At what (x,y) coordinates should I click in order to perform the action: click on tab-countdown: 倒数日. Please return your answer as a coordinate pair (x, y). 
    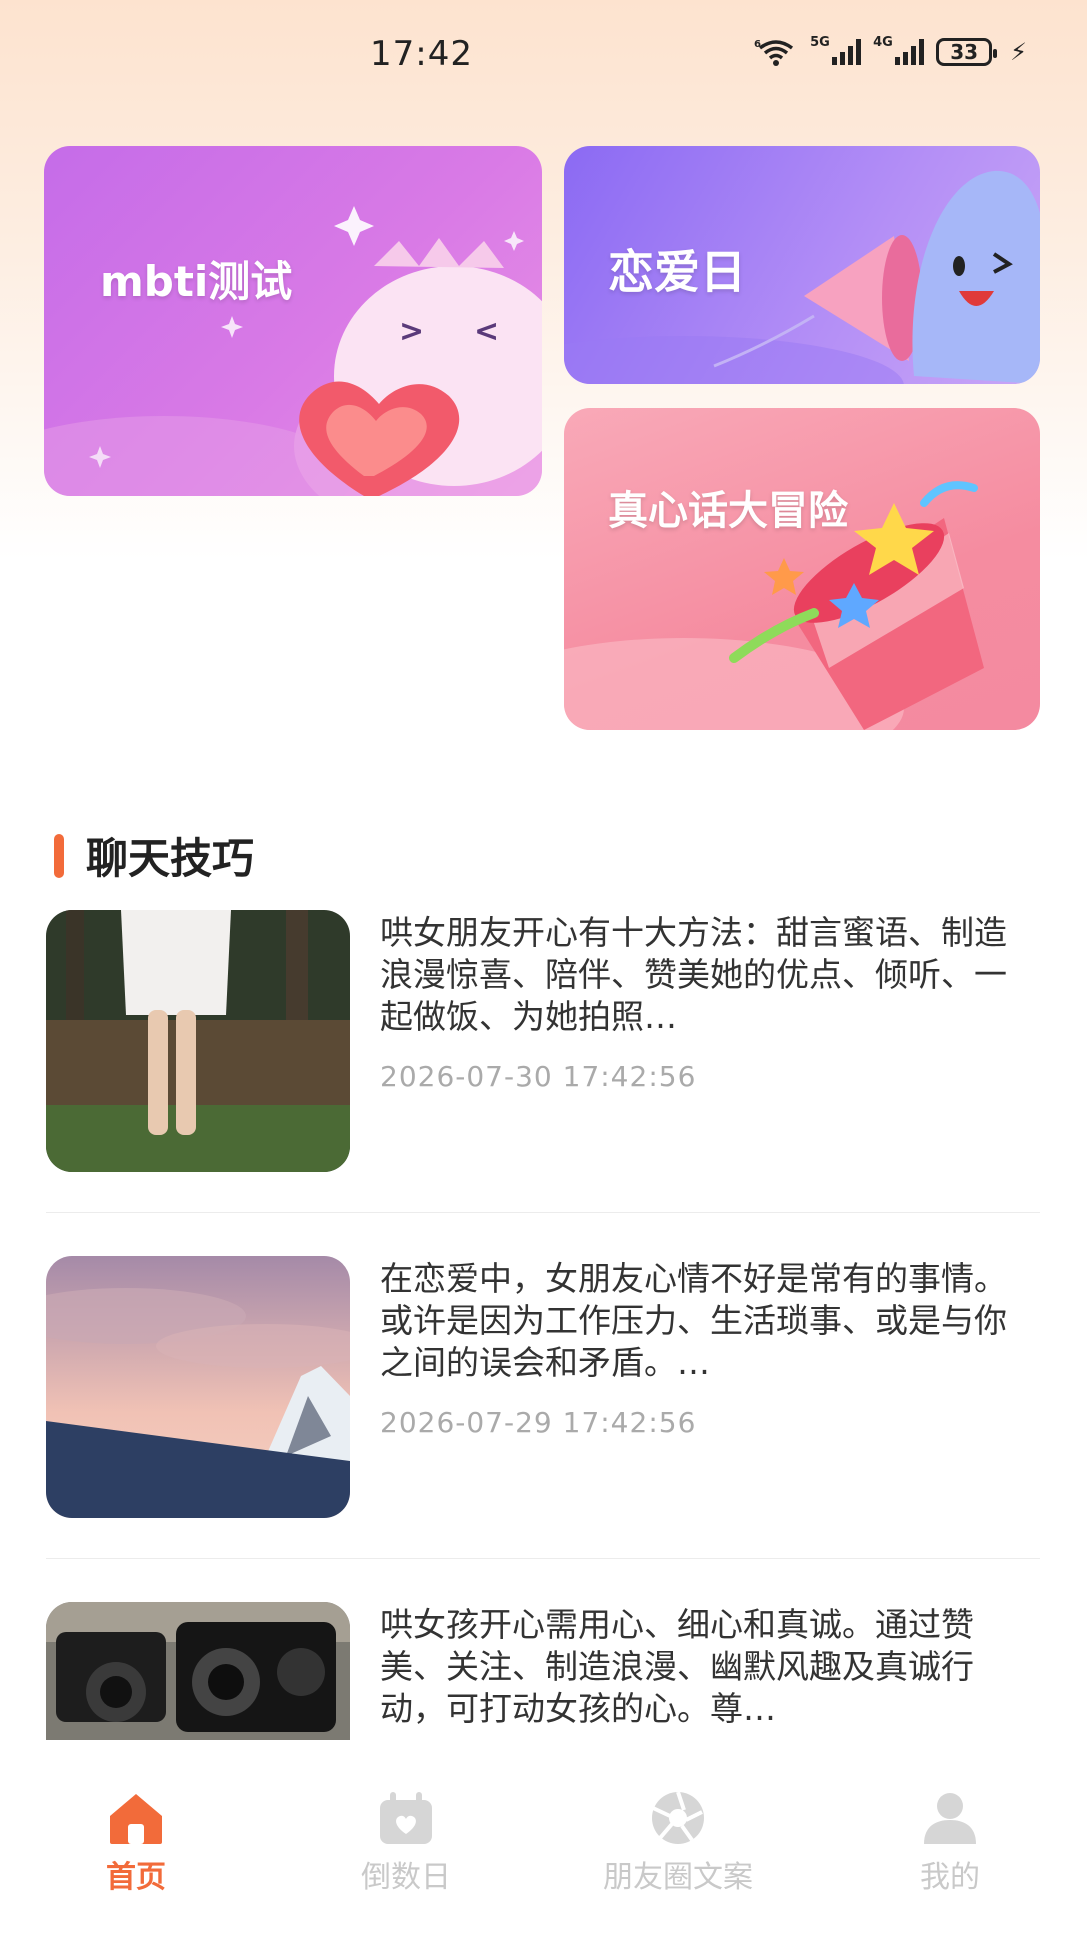
    Looking at the image, I should click on (406, 1843).